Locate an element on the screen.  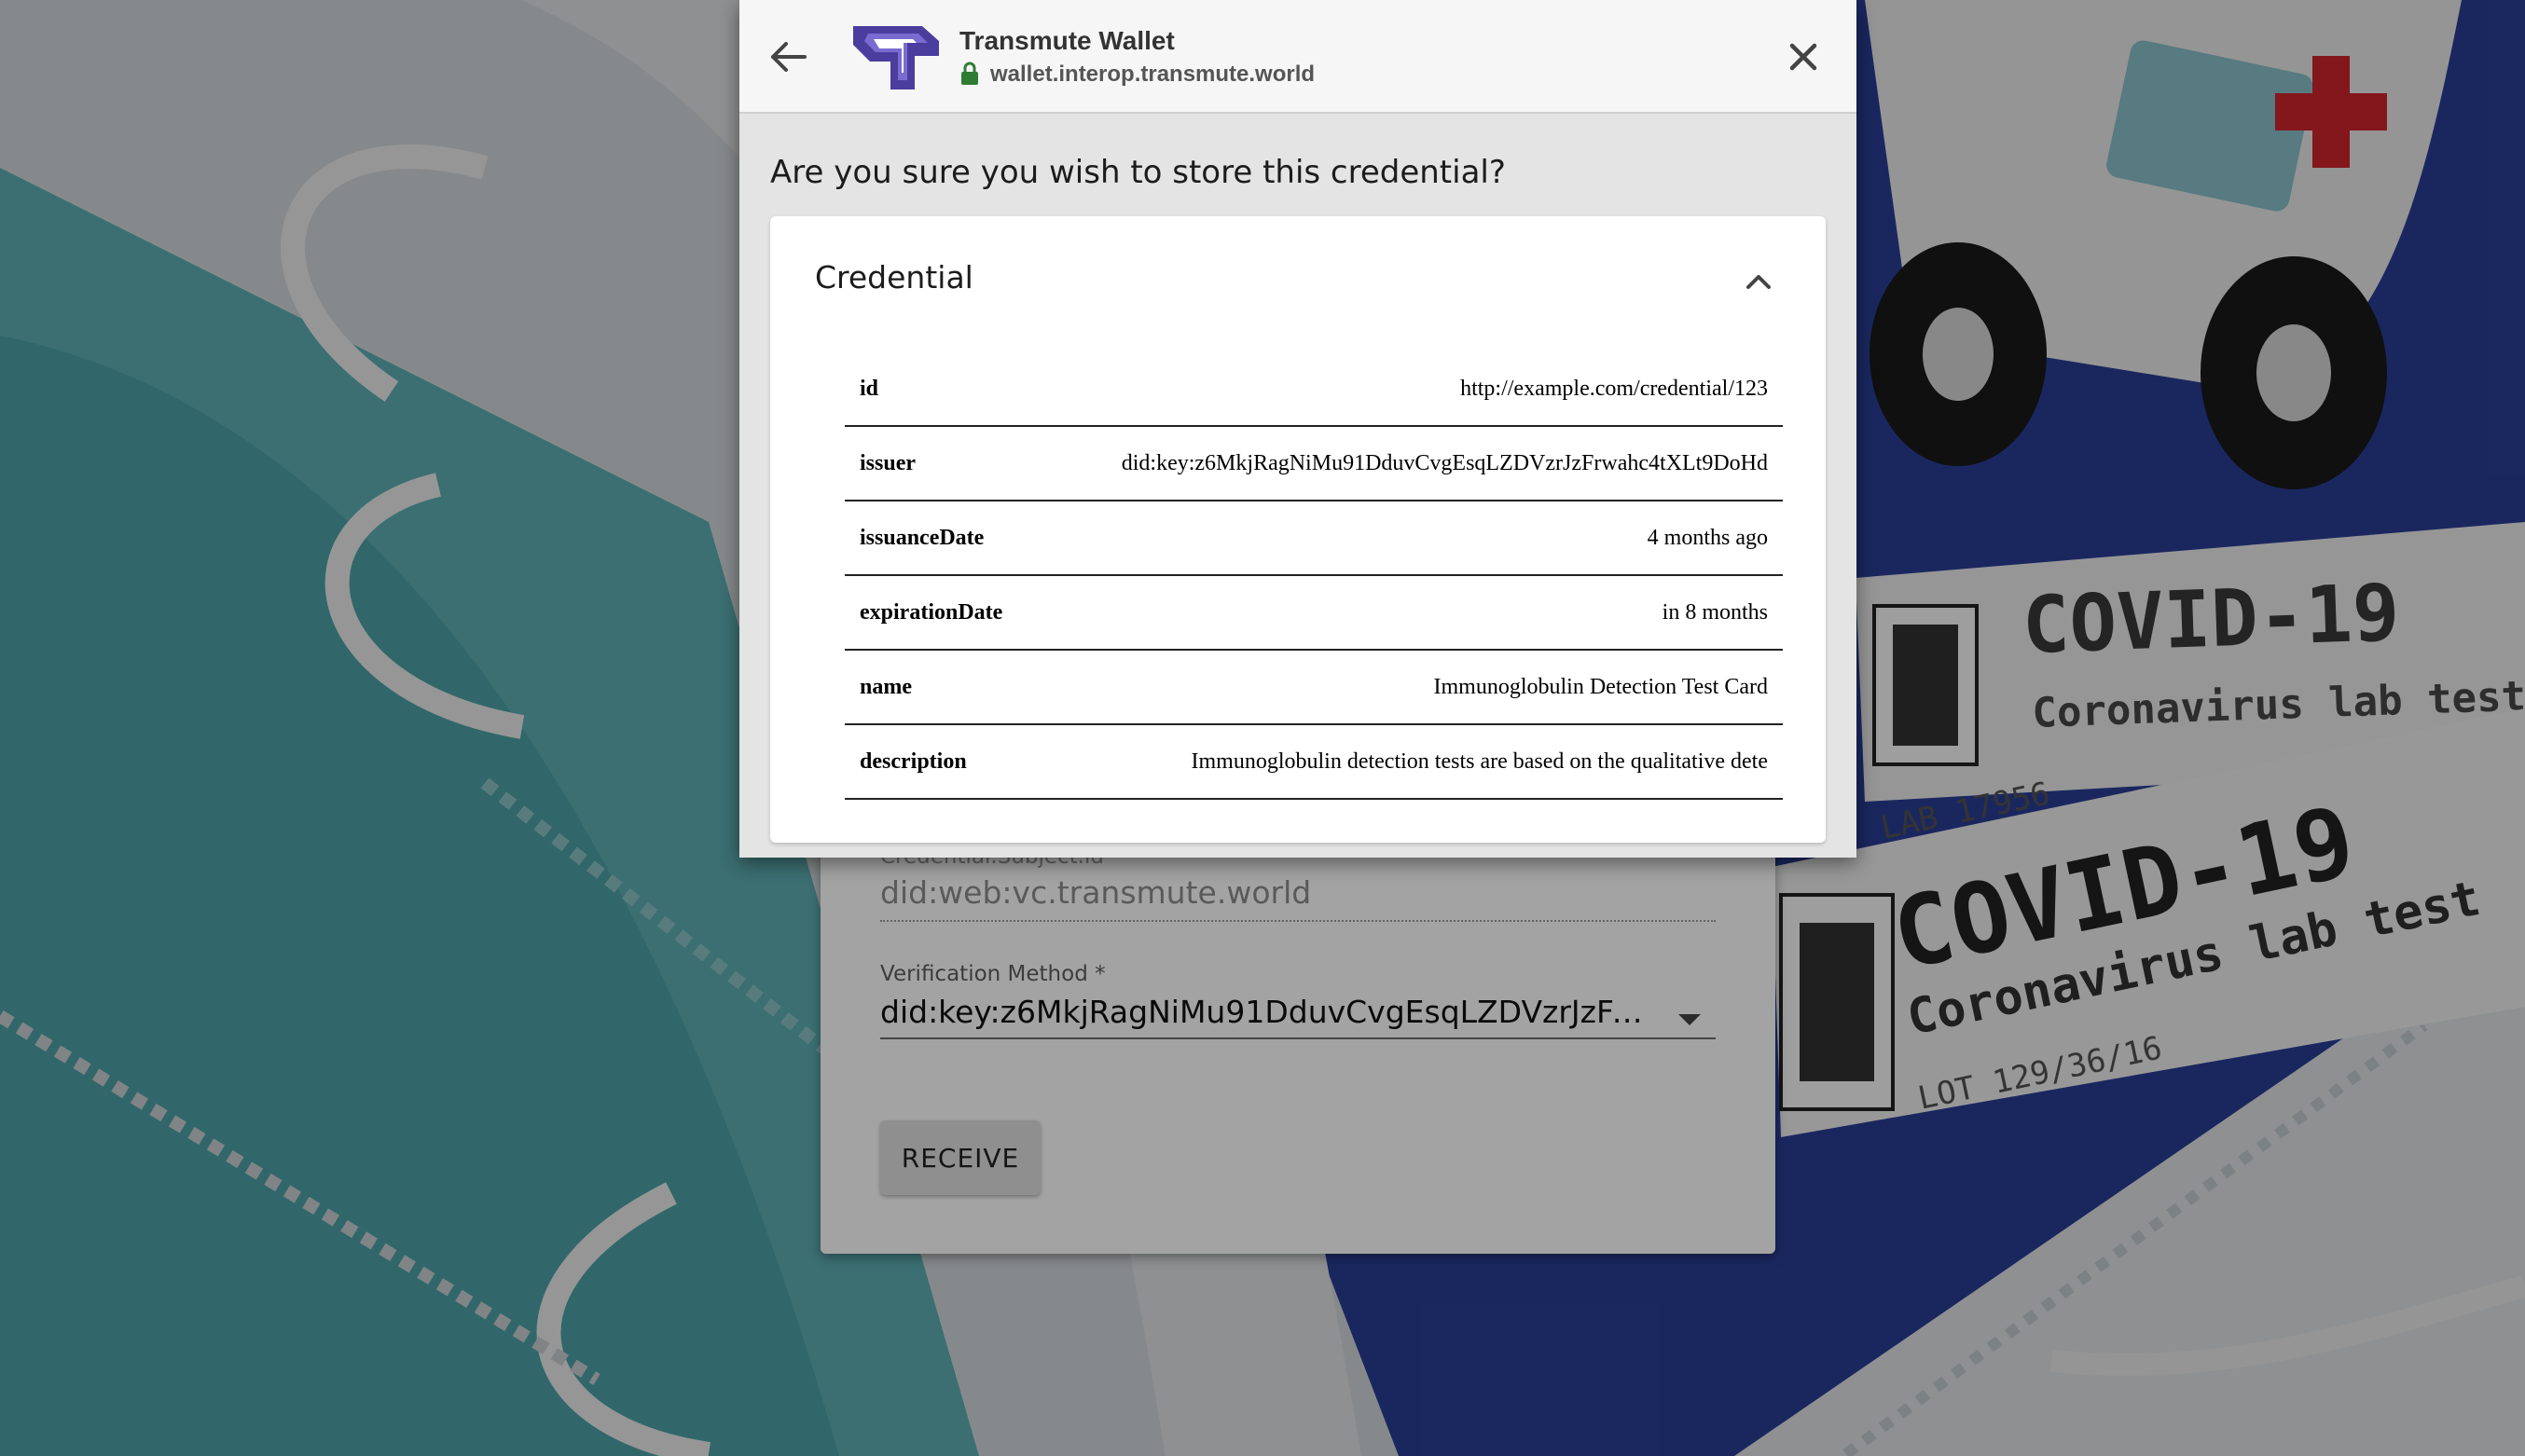
credential-card-title: Credential is located at coordinates (894, 277).